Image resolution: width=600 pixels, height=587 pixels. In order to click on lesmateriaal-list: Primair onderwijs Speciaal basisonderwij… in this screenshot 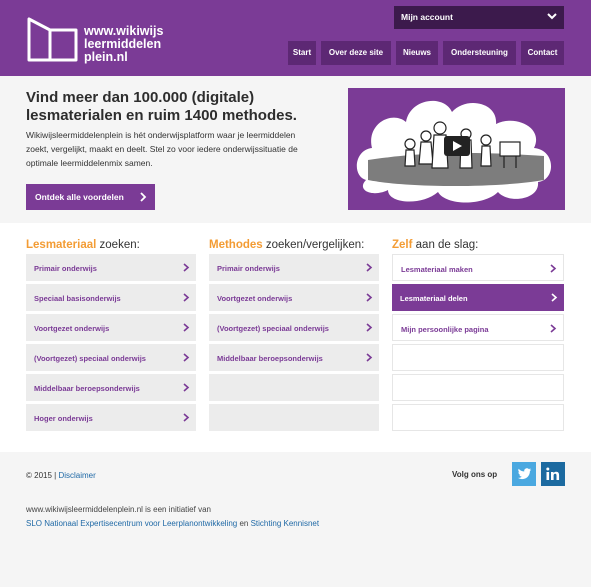, I will do `click(111, 344)`.